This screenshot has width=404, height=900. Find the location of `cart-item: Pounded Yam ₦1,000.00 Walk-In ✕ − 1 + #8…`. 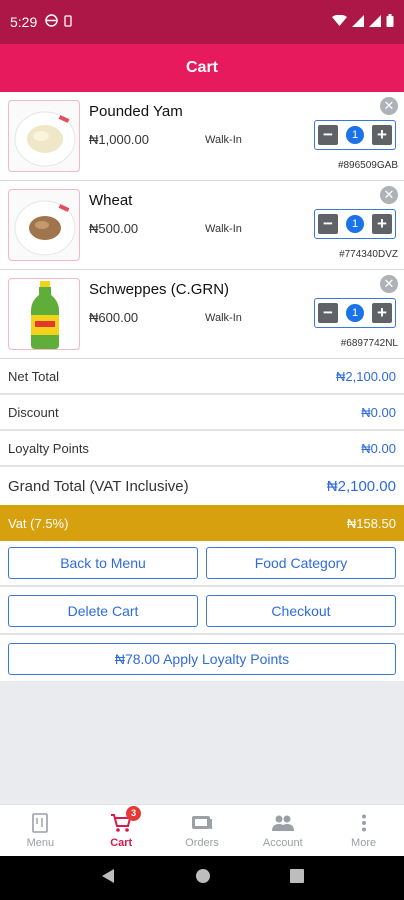

cart-item: Pounded Yam ₦1,000.00 Walk-In ✕ − 1 + #8… is located at coordinates (202, 136).